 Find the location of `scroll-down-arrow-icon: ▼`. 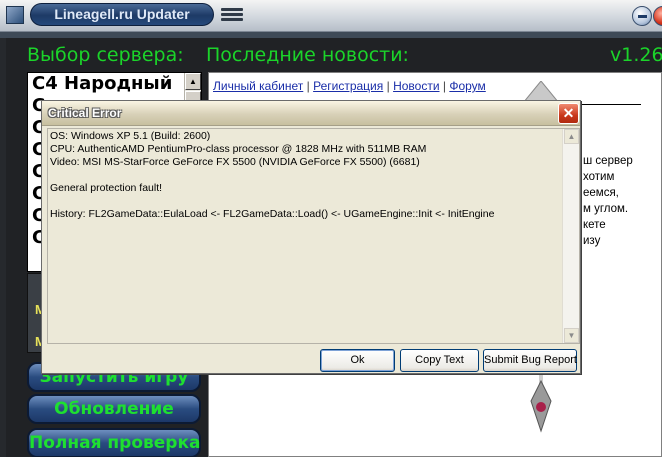

scroll-down-arrow-icon: ▼ is located at coordinates (571, 335).